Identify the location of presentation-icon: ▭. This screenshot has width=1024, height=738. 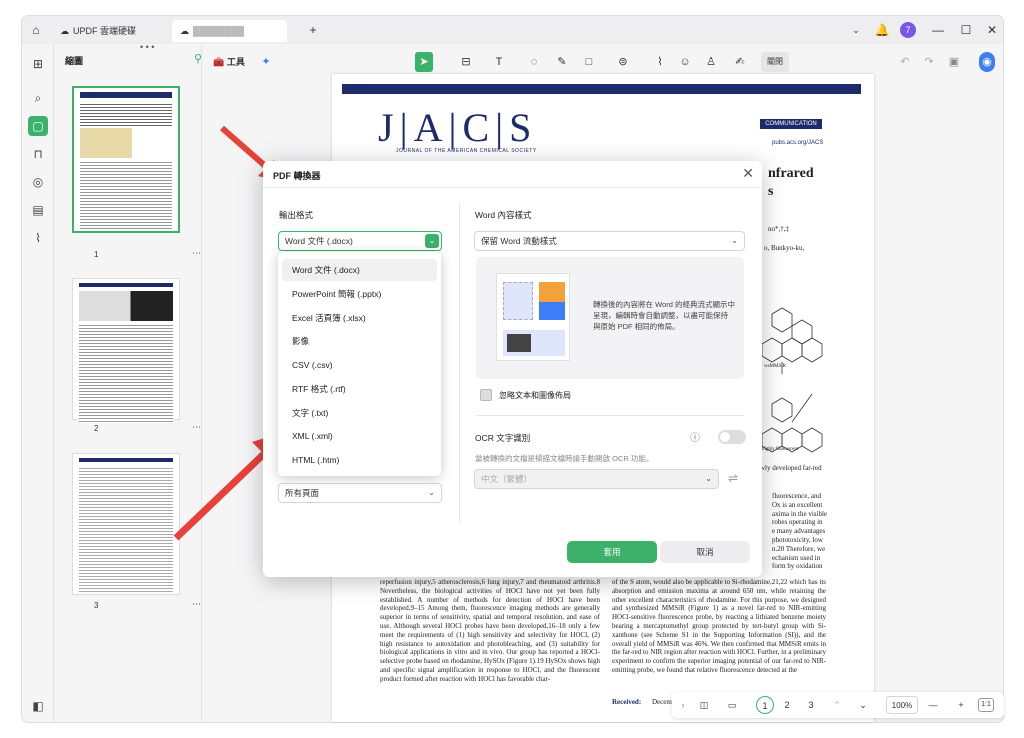
(732, 705).